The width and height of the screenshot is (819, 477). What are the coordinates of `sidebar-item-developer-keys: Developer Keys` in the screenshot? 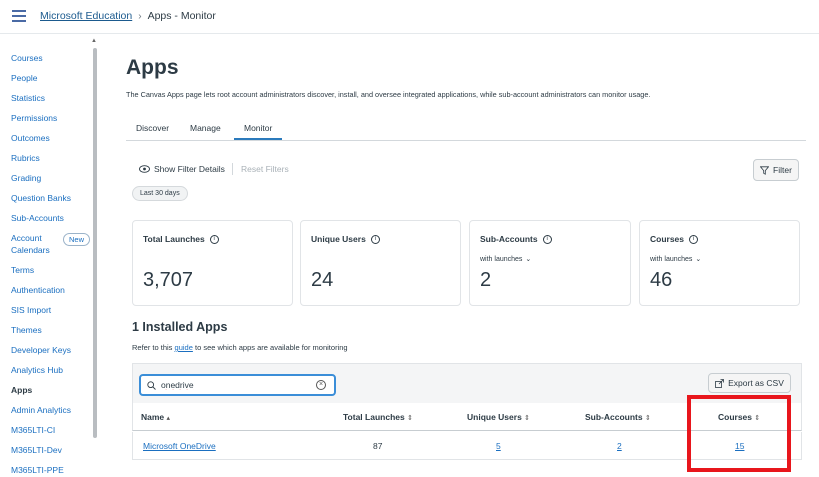 It's located at (41, 350).